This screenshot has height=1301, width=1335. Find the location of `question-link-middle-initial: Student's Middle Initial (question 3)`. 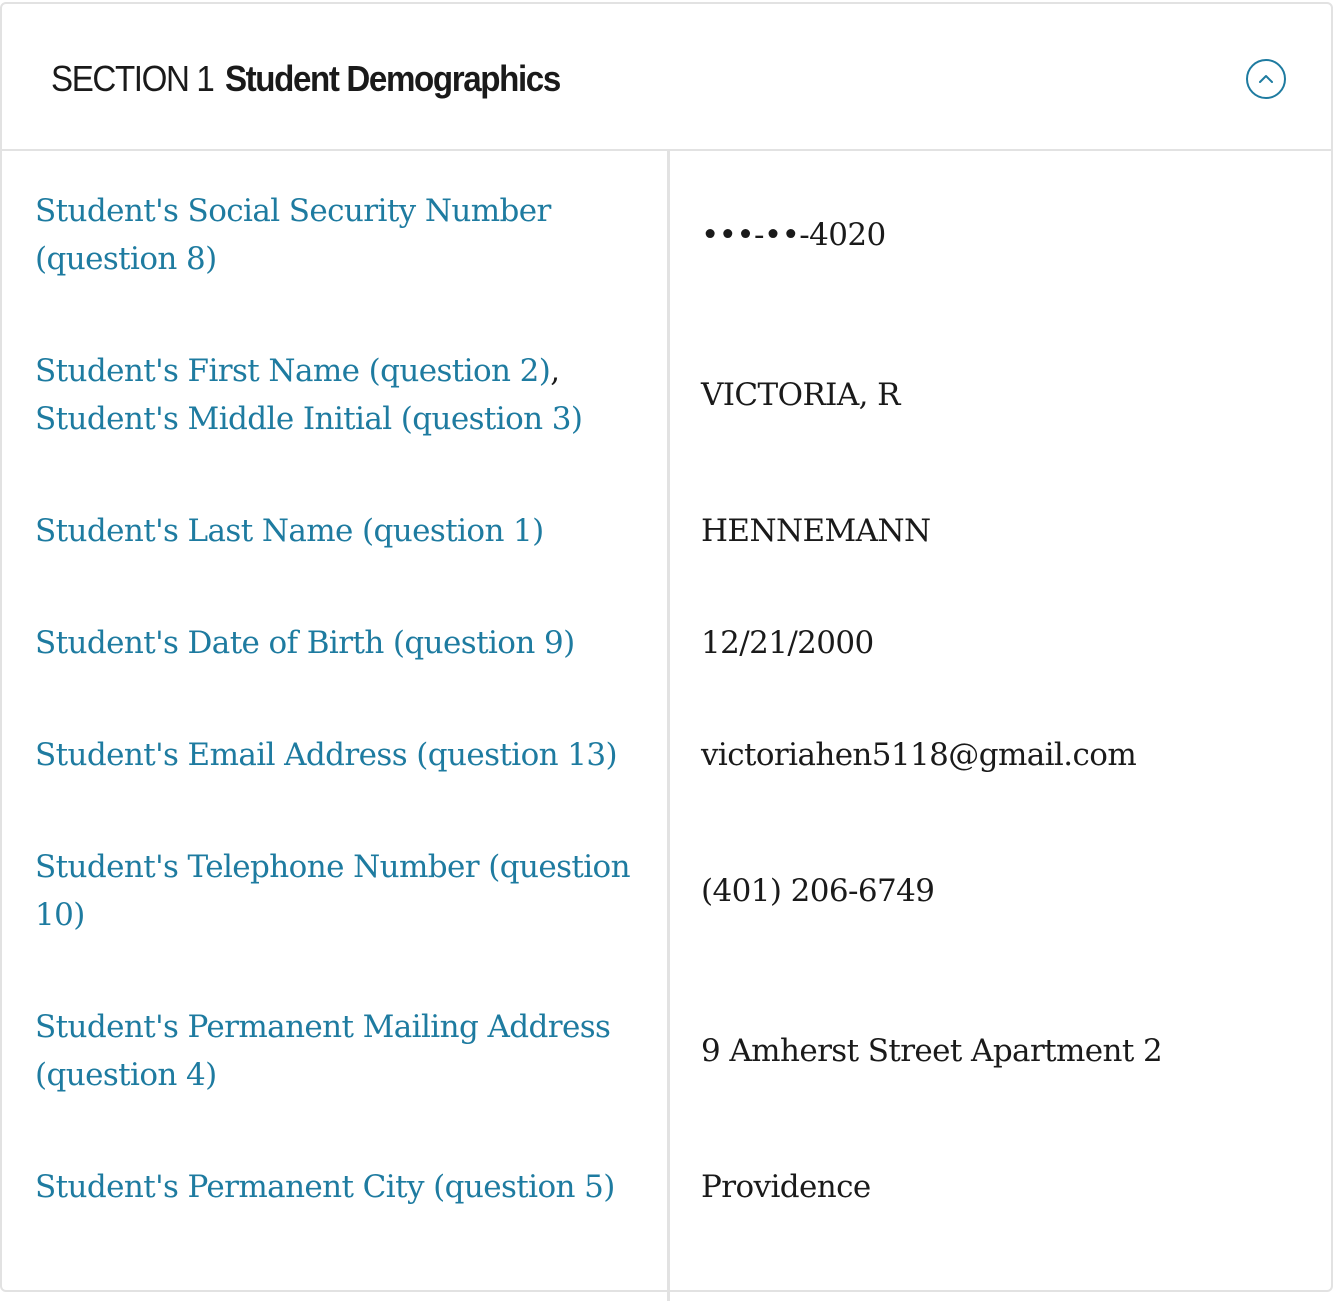

question-link-middle-initial: Student's Middle Initial (question 3) is located at coordinates (309, 419).